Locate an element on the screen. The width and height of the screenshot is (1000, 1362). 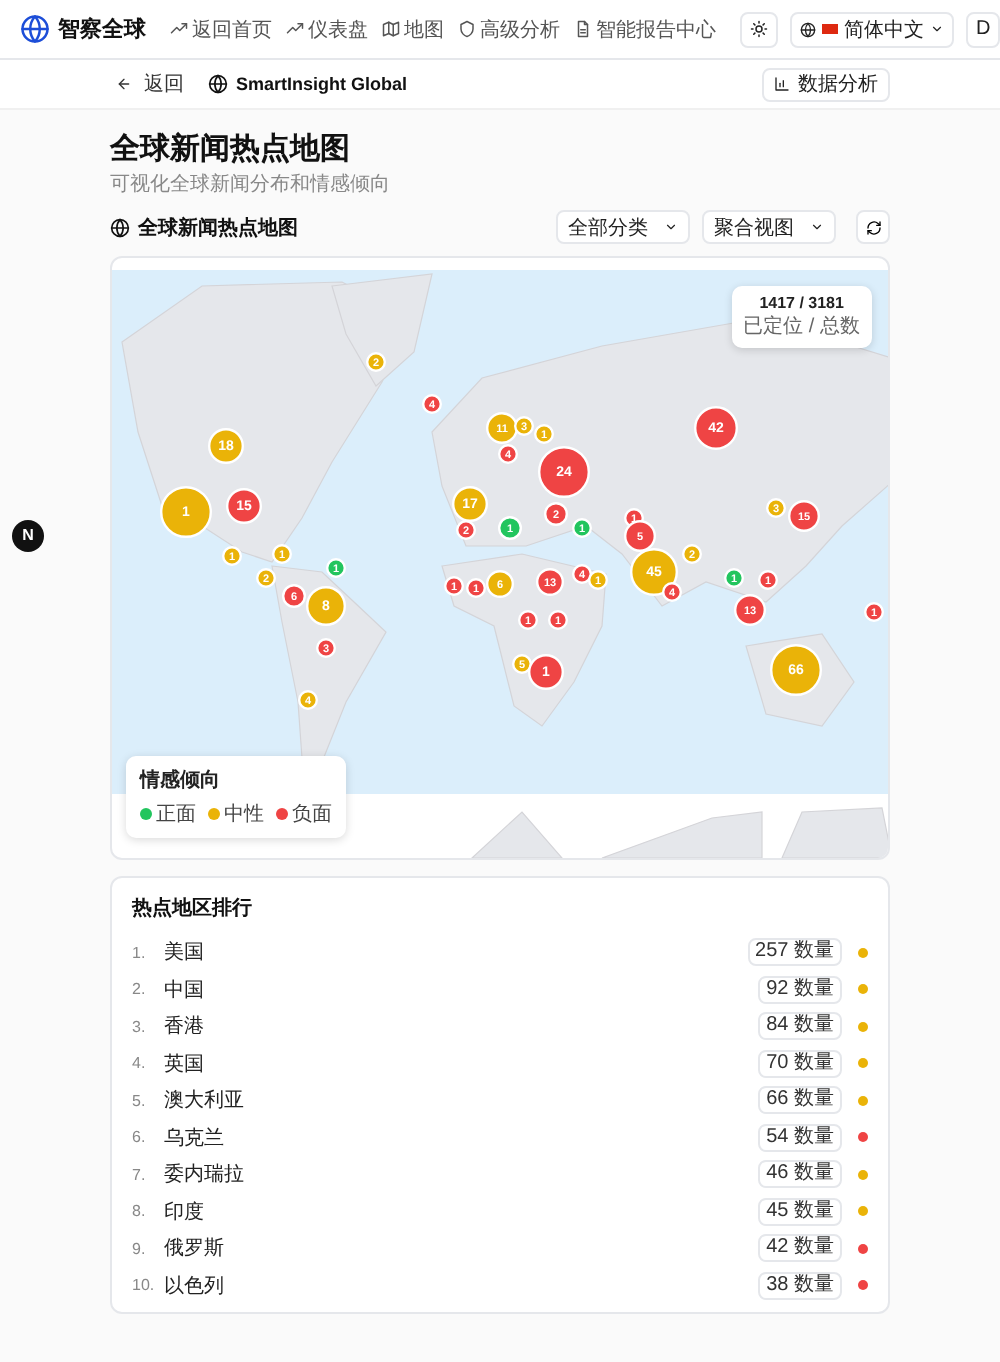
count-badge: 257 数量 is located at coordinates (794, 952).